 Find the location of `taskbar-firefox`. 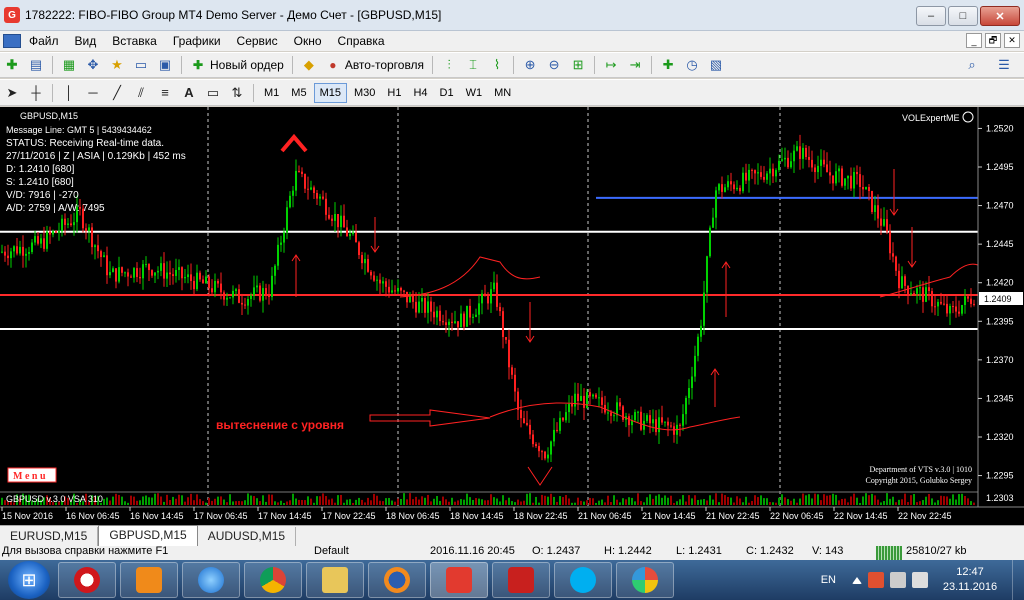

taskbar-firefox is located at coordinates (397, 580).